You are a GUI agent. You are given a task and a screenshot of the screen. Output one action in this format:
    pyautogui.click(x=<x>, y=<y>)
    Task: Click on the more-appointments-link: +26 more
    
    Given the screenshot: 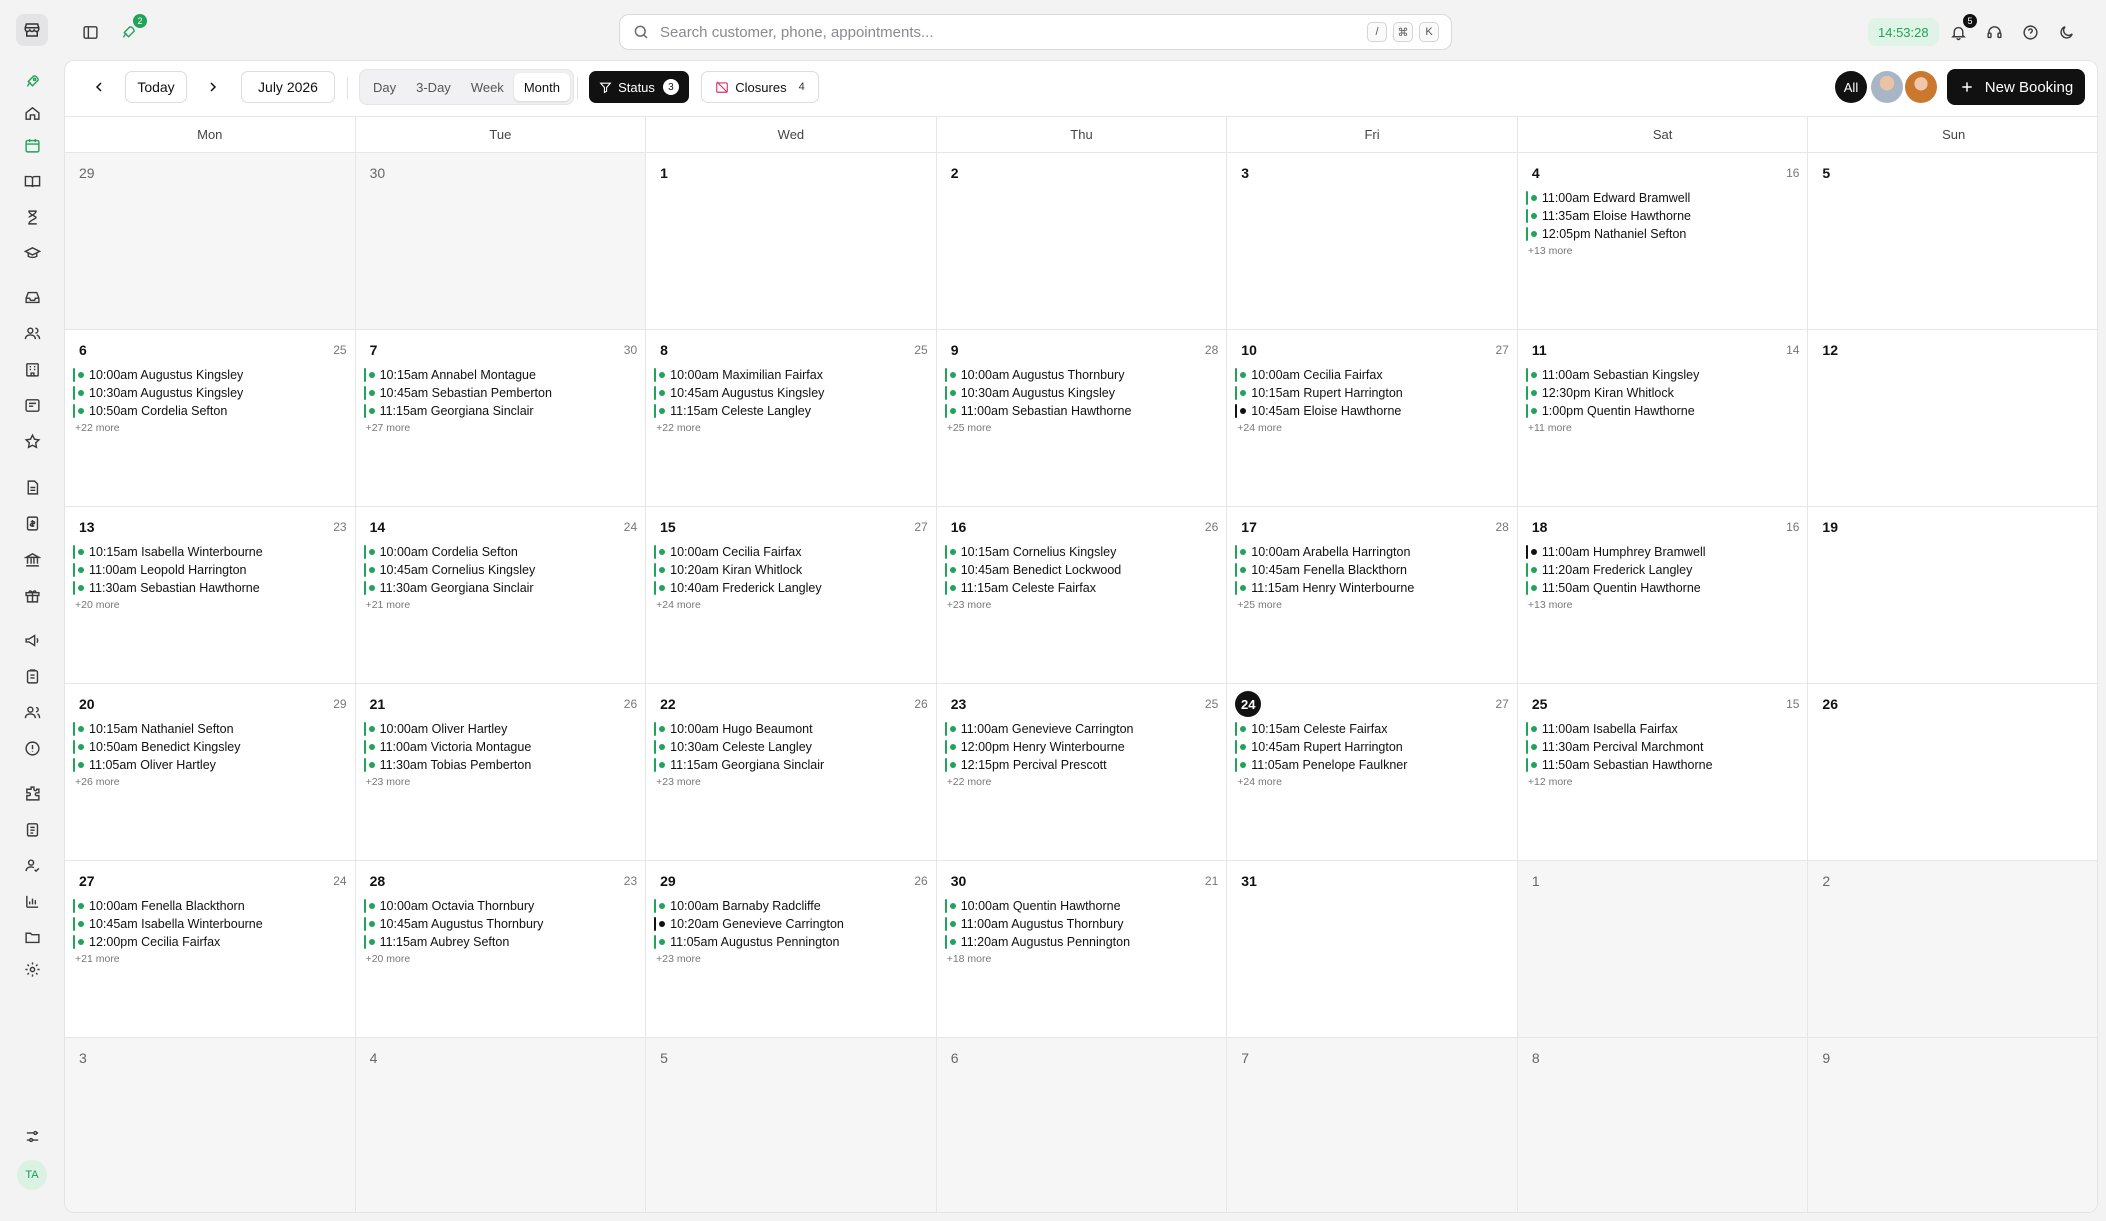 What is the action you would take?
    pyautogui.click(x=211, y=782)
    